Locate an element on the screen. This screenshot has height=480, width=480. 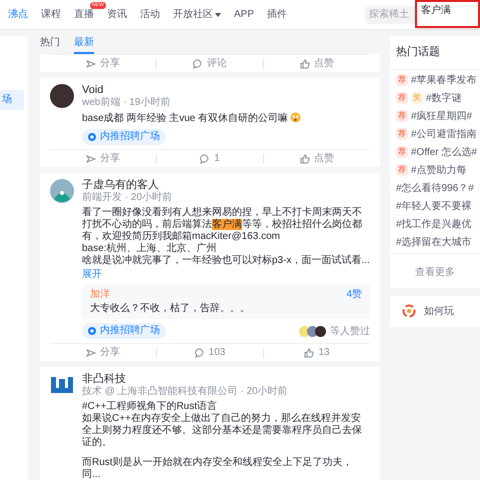
hot-topic-link: #数字谜 is located at coordinates (444, 98).